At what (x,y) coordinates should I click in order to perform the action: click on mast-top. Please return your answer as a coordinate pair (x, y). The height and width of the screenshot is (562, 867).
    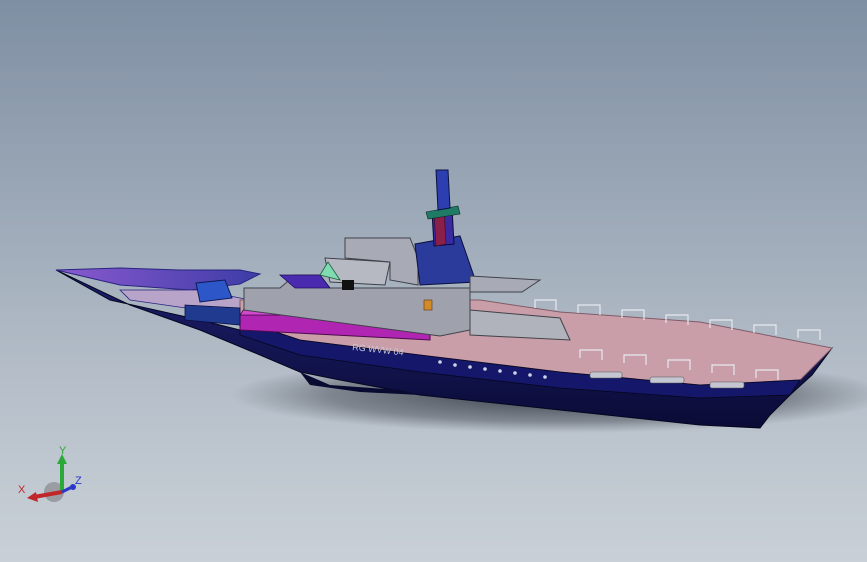
    Looking at the image, I should click on (443, 190).